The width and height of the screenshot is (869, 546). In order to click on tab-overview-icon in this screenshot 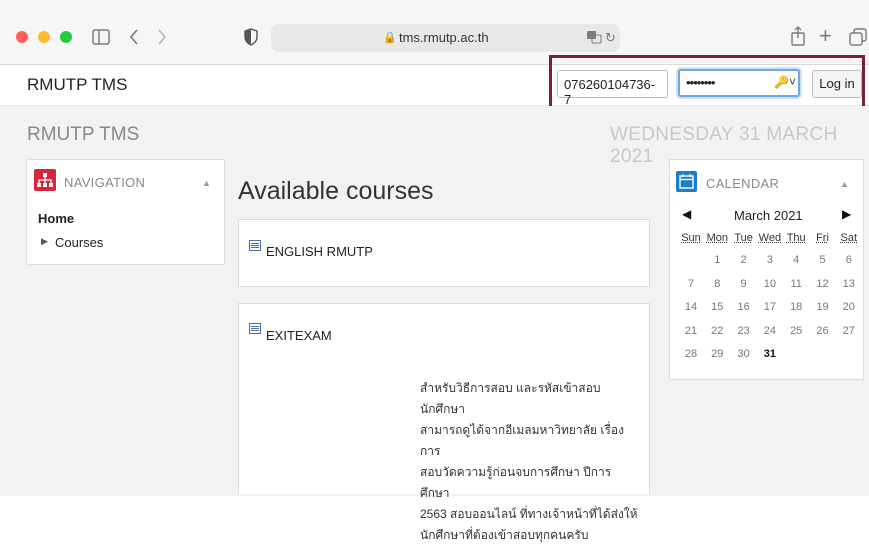, I will do `click(858, 38)`.